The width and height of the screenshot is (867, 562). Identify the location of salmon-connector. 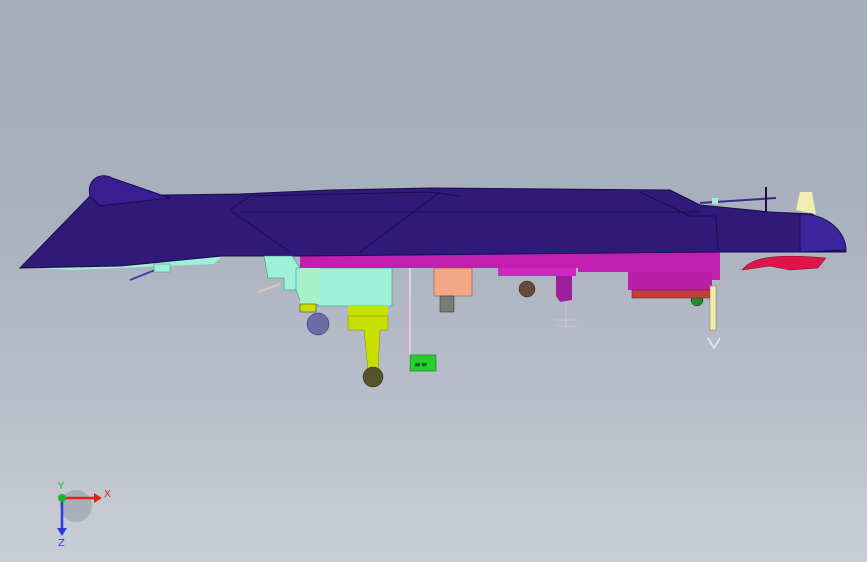
(447, 304).